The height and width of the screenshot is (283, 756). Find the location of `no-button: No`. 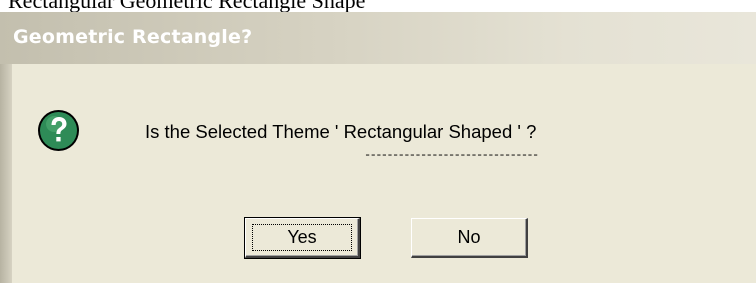

no-button: No is located at coordinates (469, 238).